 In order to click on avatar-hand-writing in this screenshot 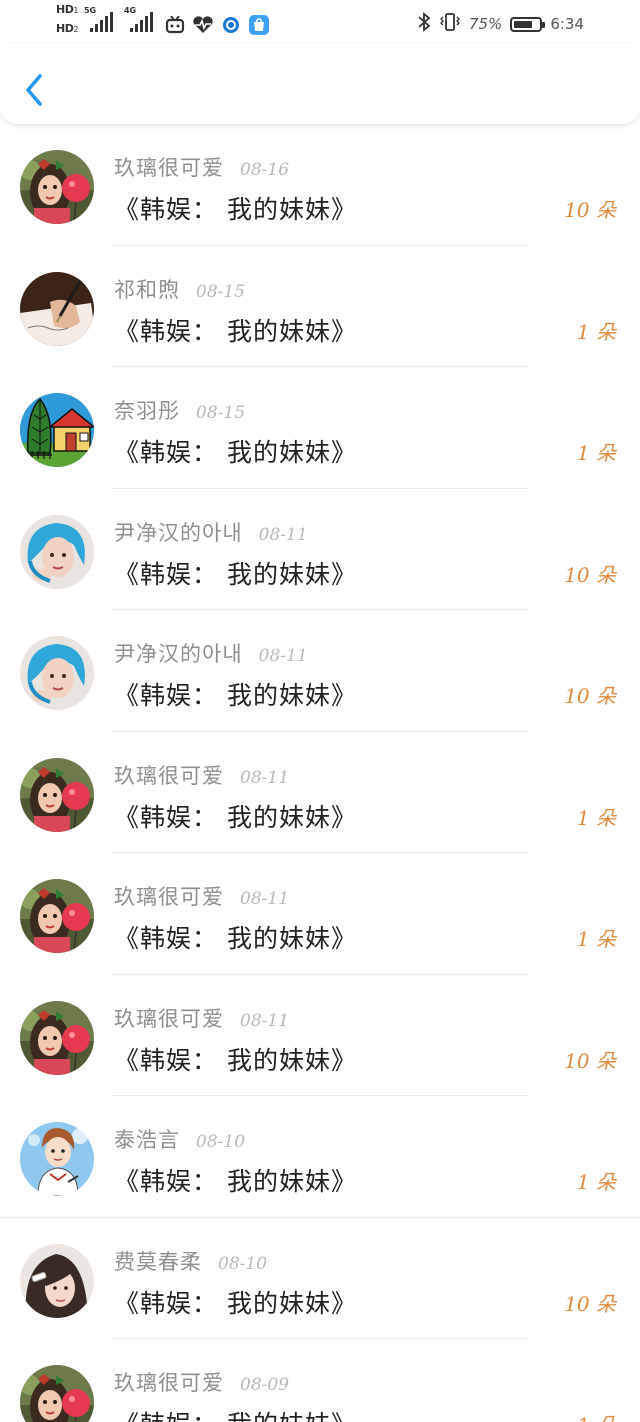, I will do `click(57, 308)`.